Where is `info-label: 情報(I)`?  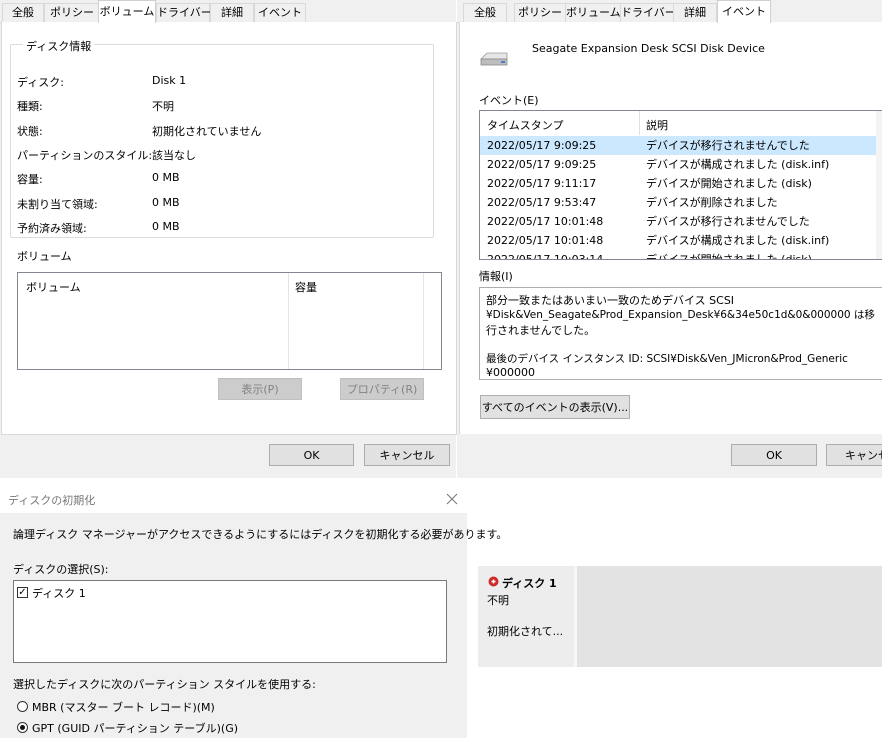
info-label: 情報(I) is located at coordinates (496, 276).